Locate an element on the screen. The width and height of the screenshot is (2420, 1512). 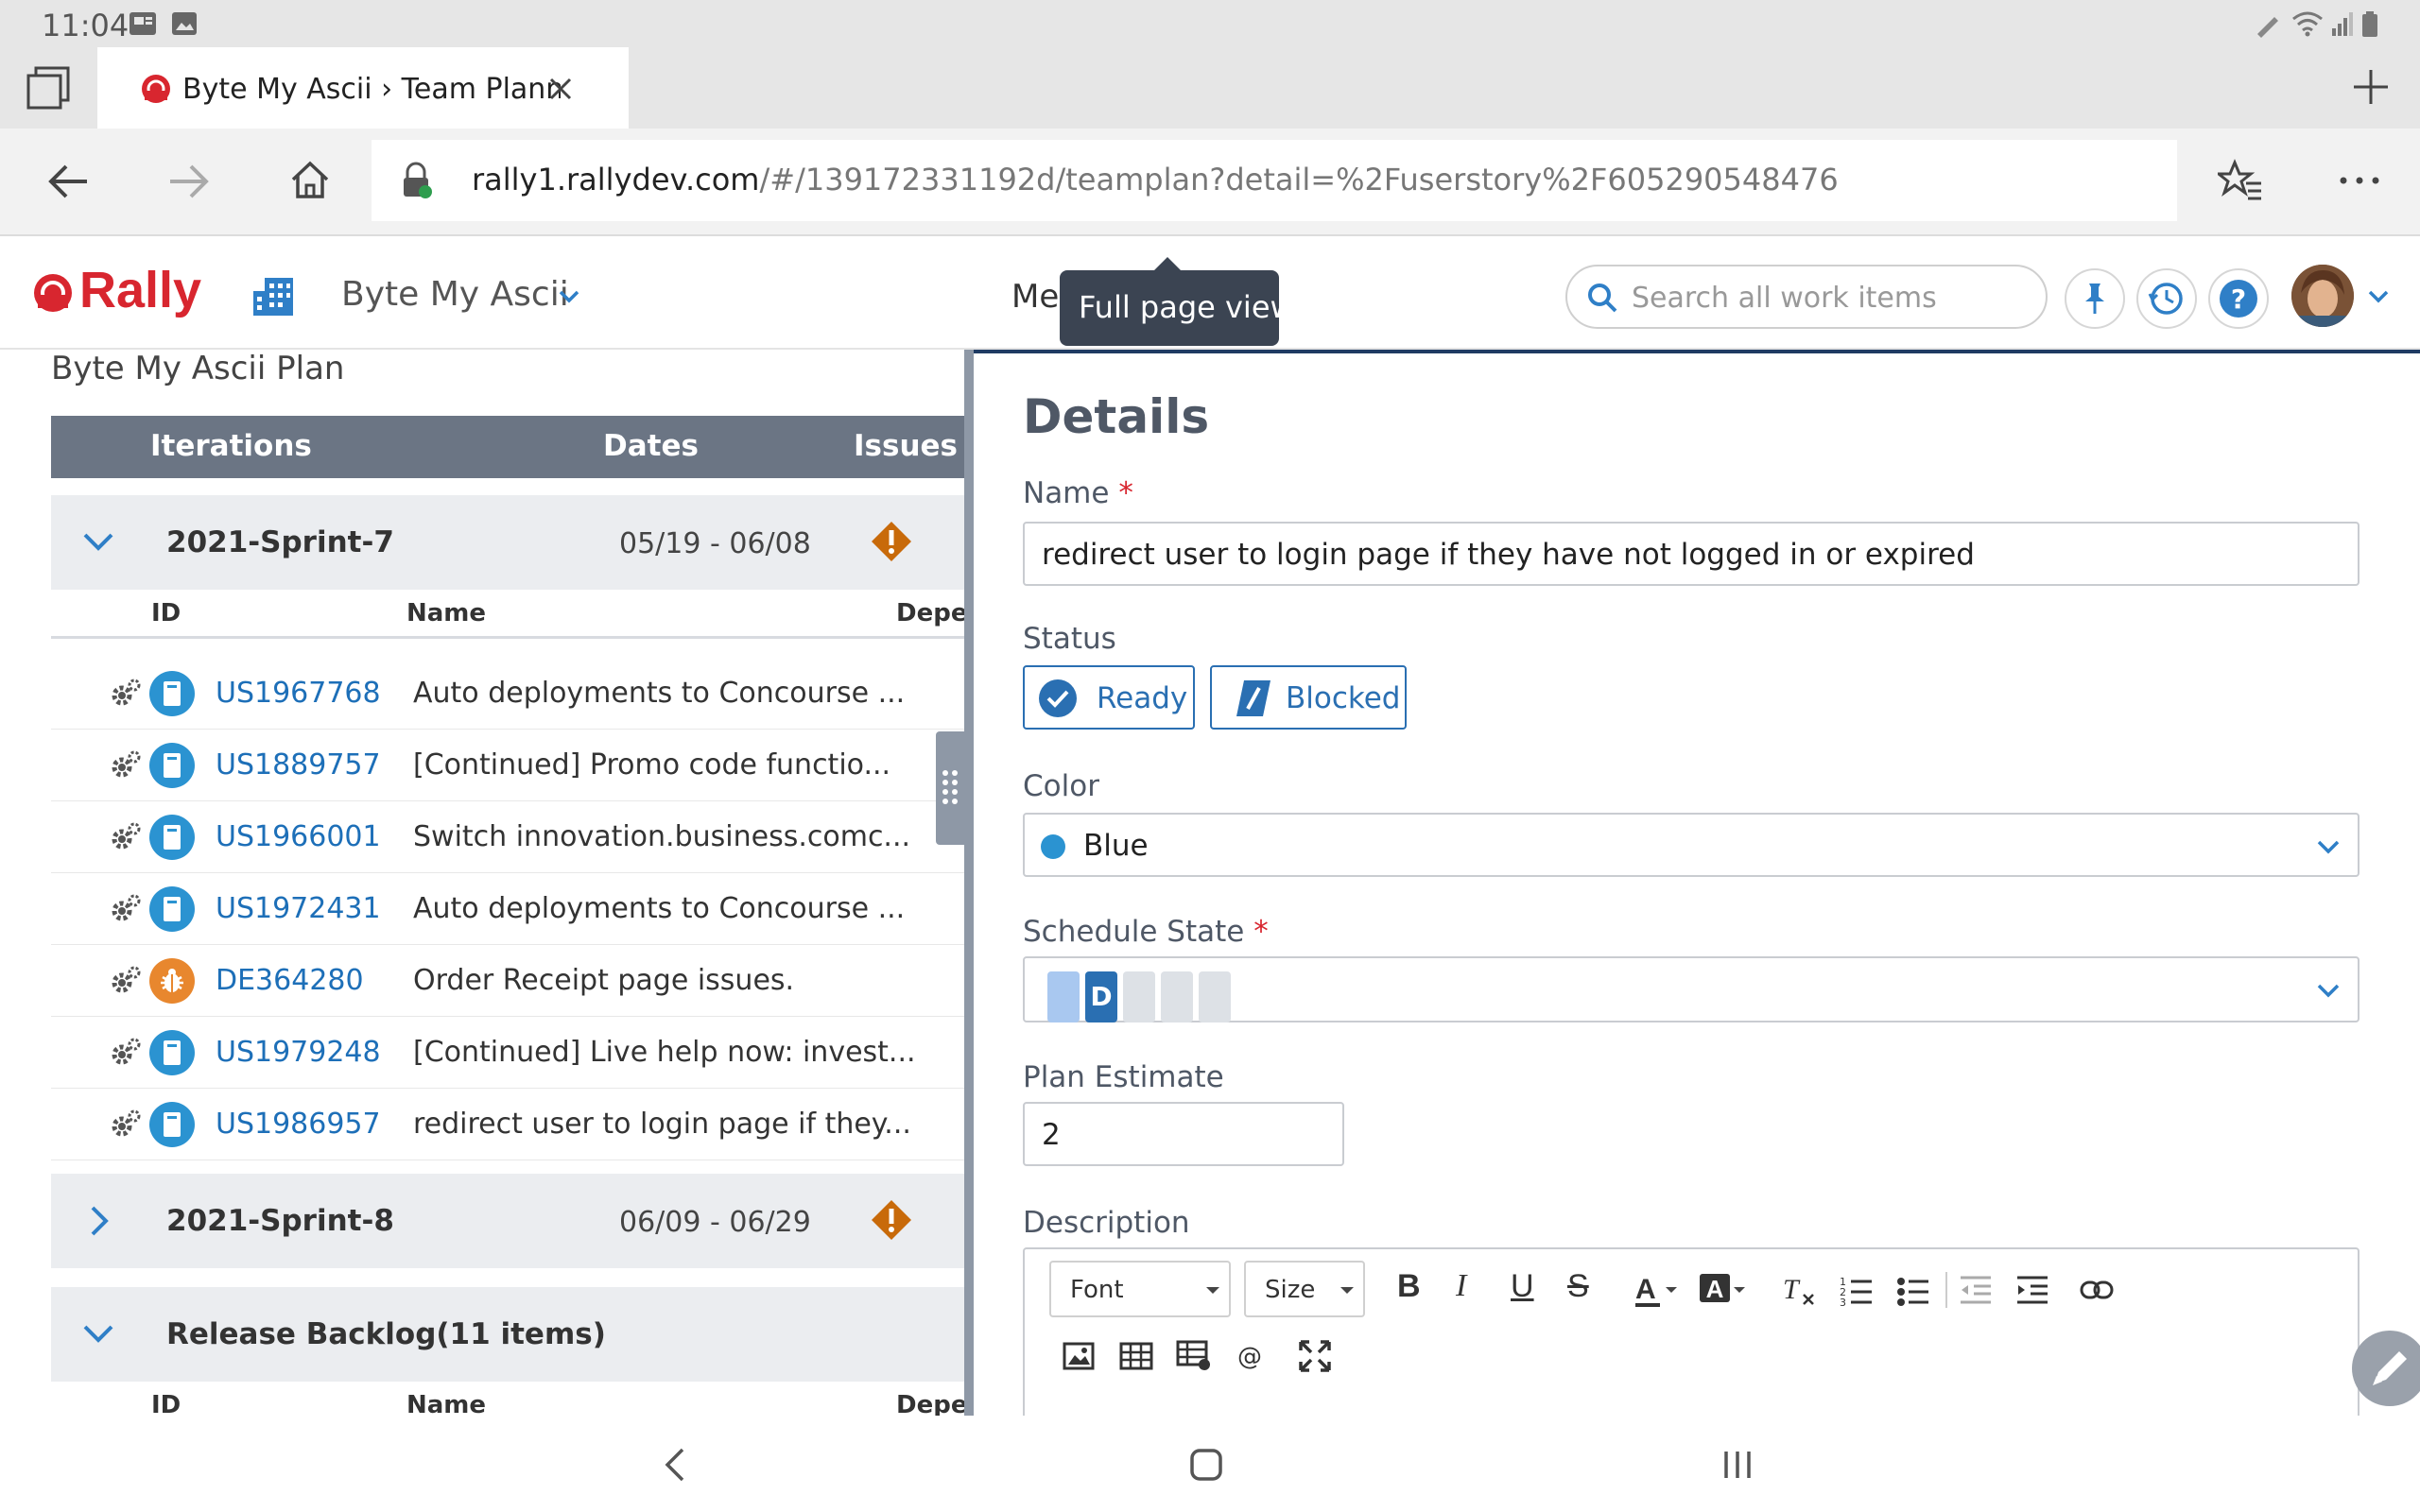
nav-home-icon is located at coordinates (1206, 1465).